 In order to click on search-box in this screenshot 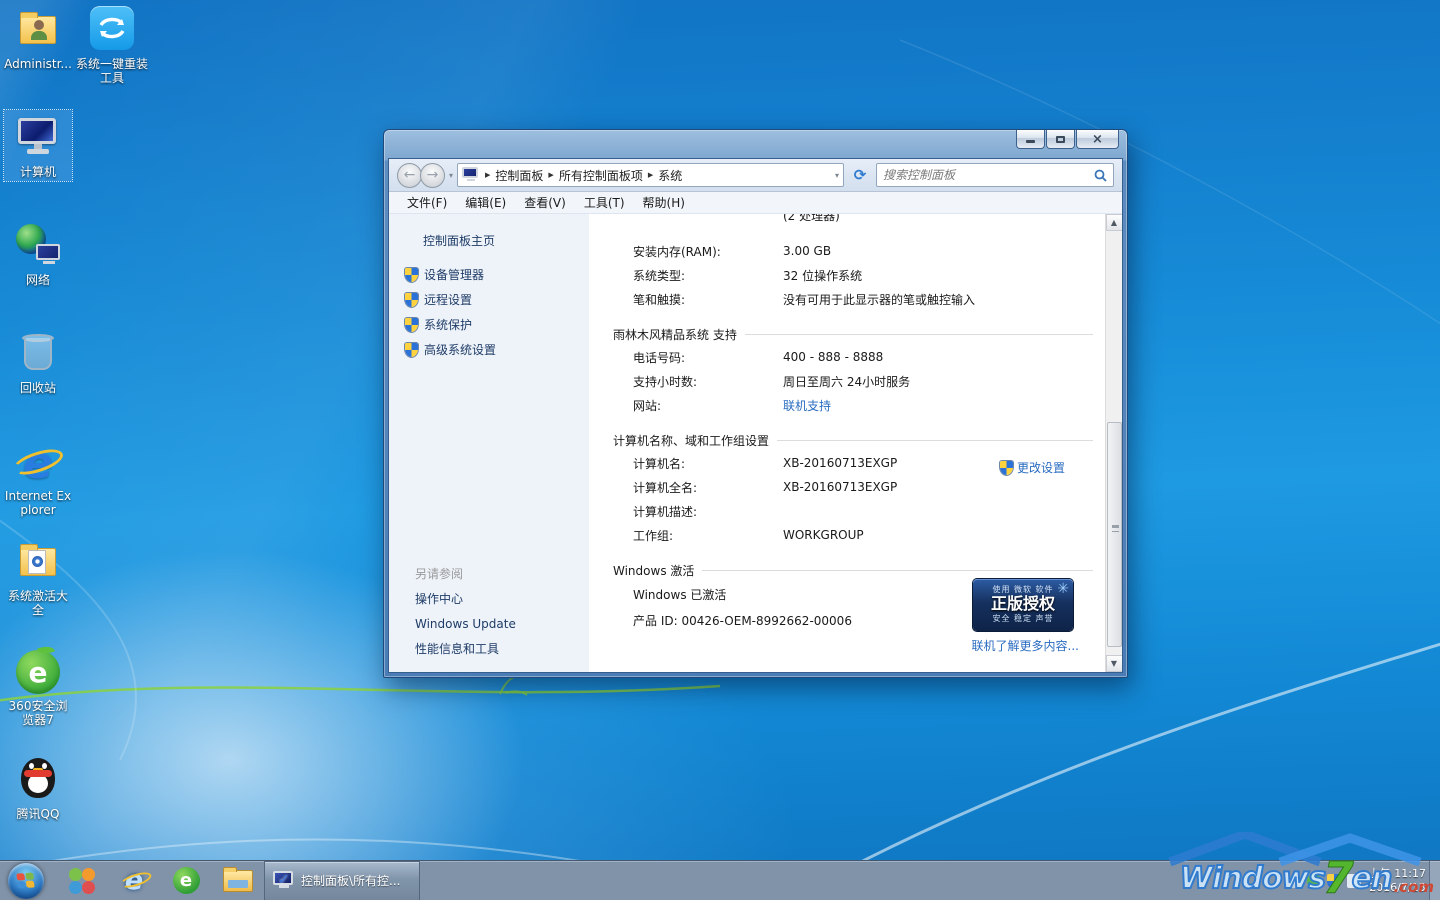, I will do `click(995, 175)`.